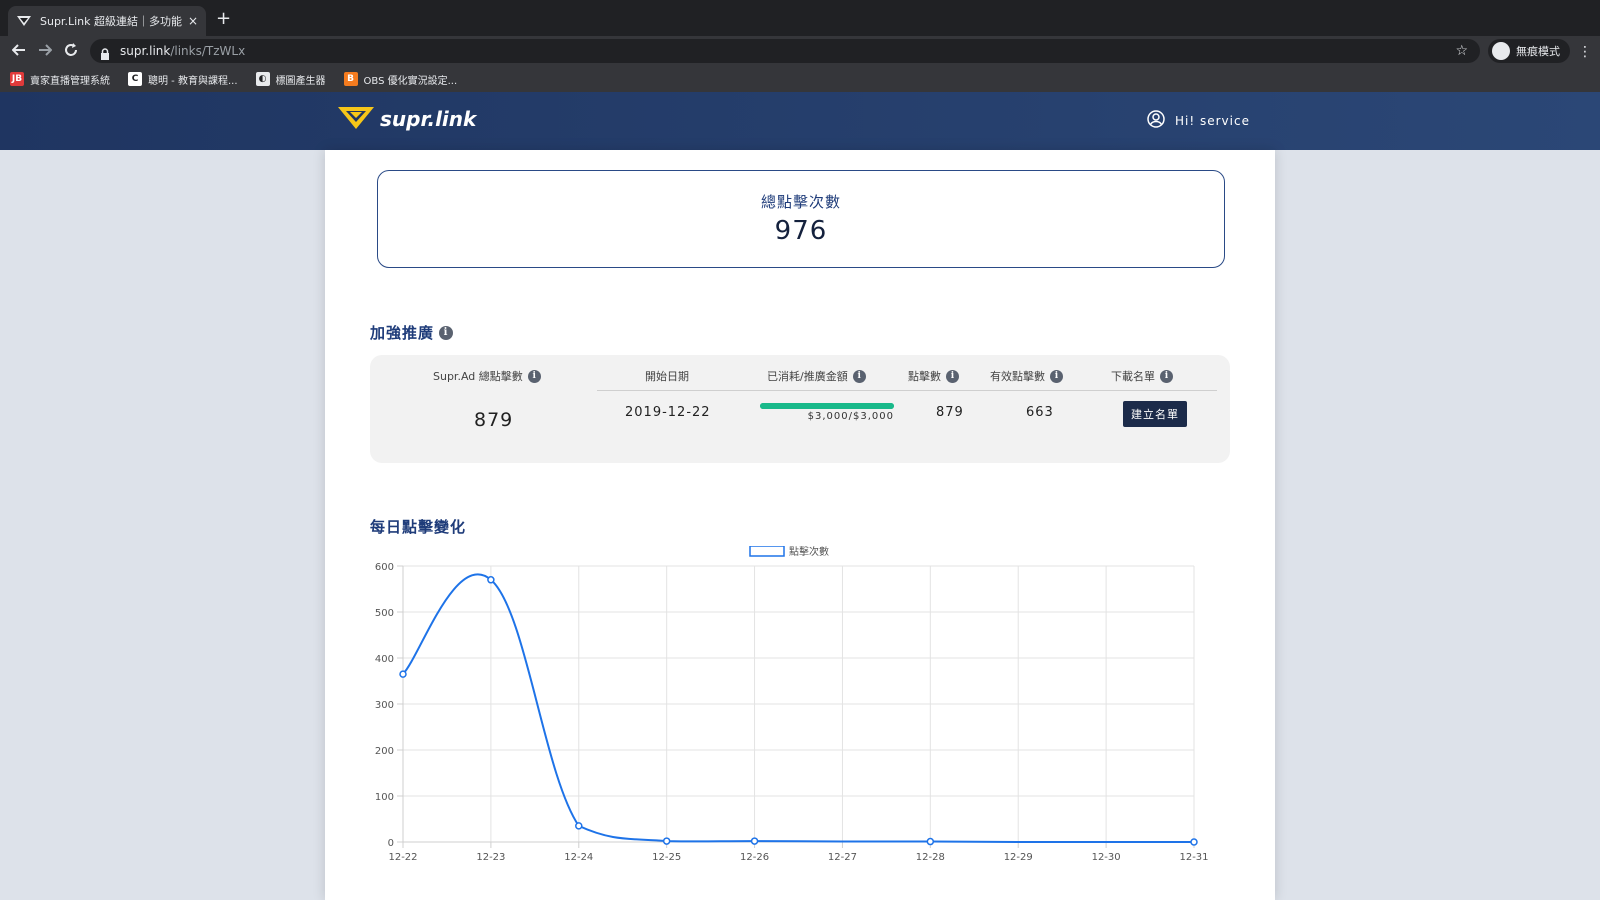 The width and height of the screenshot is (1600, 900). What do you see at coordinates (578, 857) in the screenshot?
I see `x-tick-label: 12-24` at bounding box center [578, 857].